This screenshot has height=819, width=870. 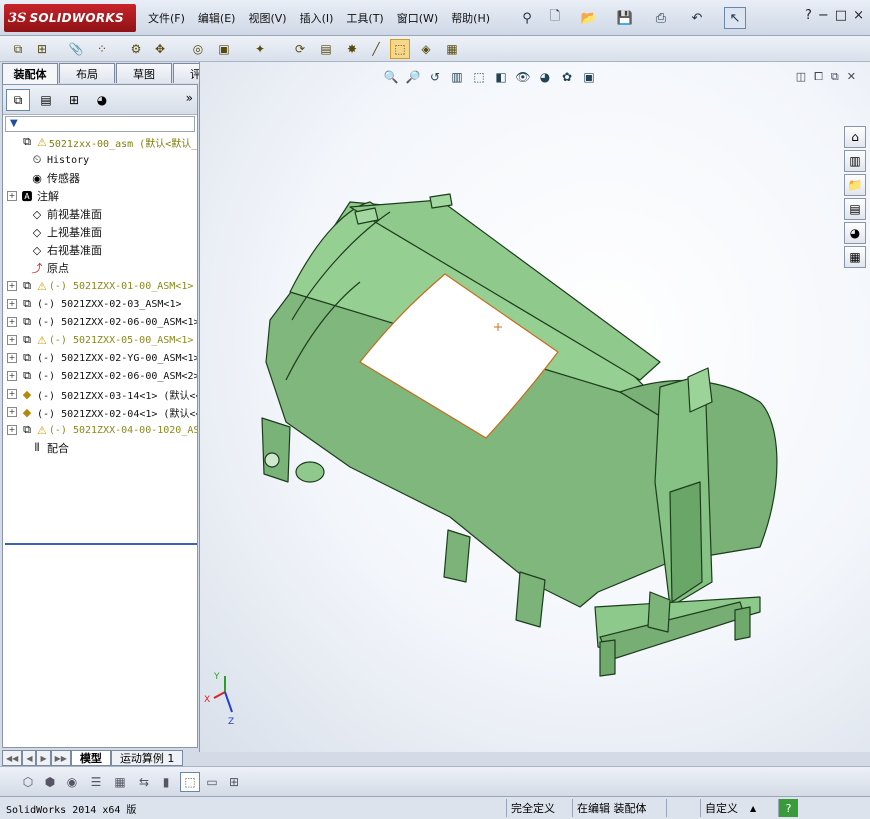 What do you see at coordinates (376, 49) in the screenshot?
I see `explode-line-icon: ╱` at bounding box center [376, 49].